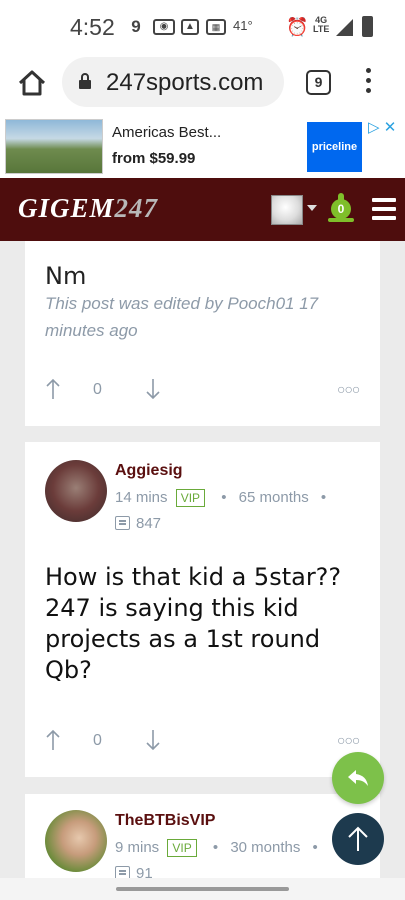 The height and width of the screenshot is (900, 405). I want to click on hamburger-menu-icon, so click(384, 209).